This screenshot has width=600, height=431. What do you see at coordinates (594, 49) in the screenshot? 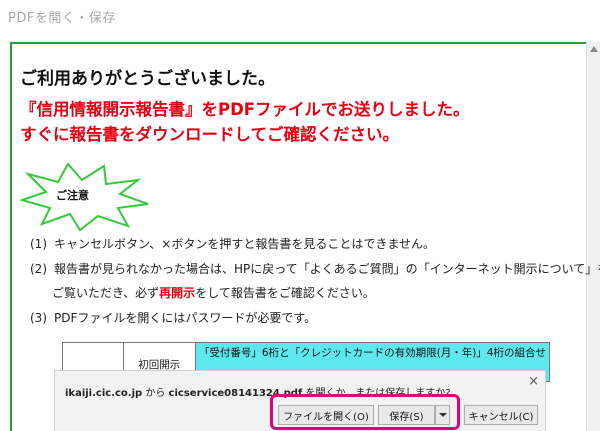
I see `scroll-up-icon` at bounding box center [594, 49].